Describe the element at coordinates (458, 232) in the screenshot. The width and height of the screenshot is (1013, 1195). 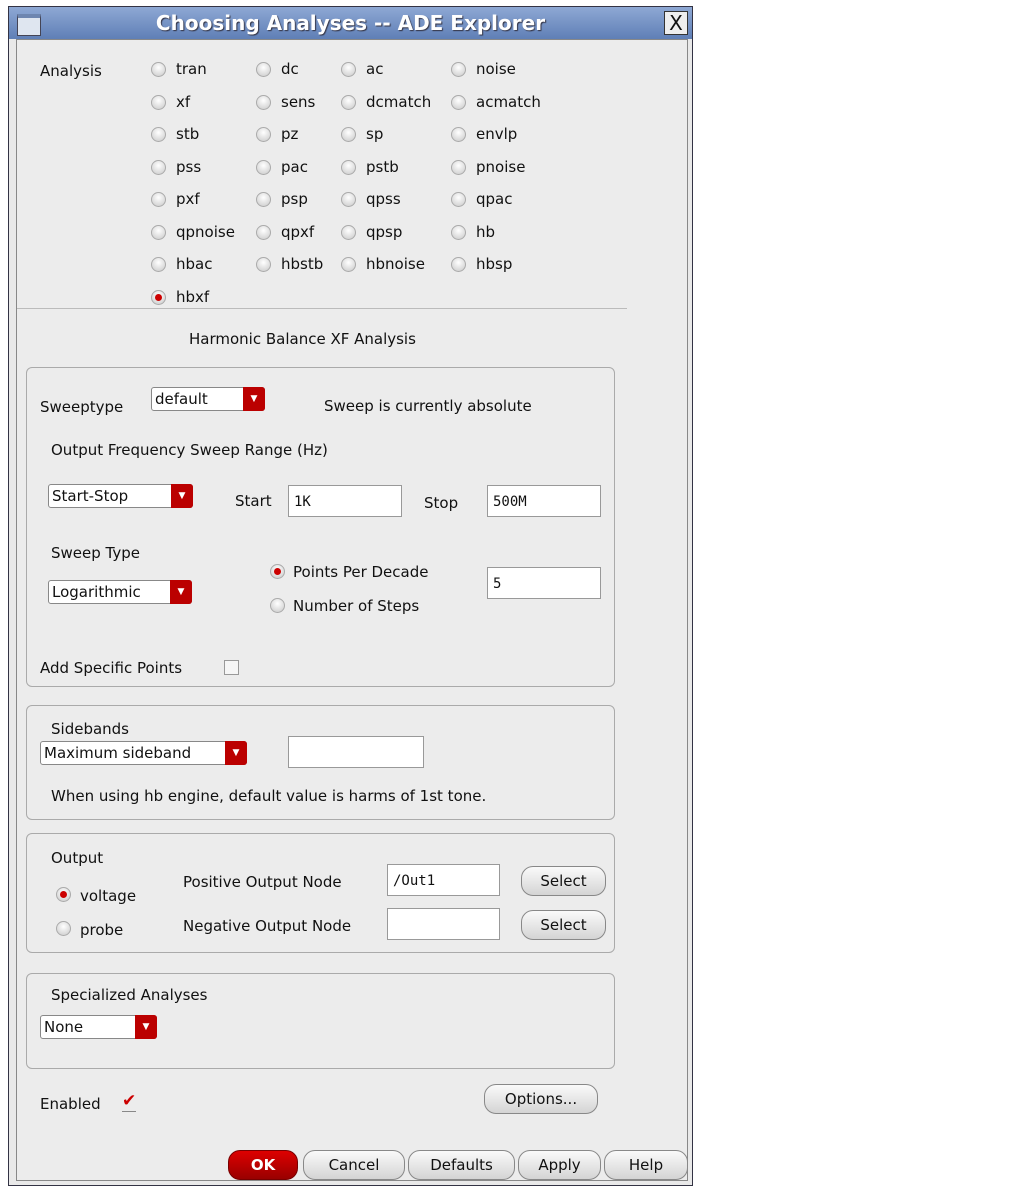
I see `analysis-radio-hb` at that location.